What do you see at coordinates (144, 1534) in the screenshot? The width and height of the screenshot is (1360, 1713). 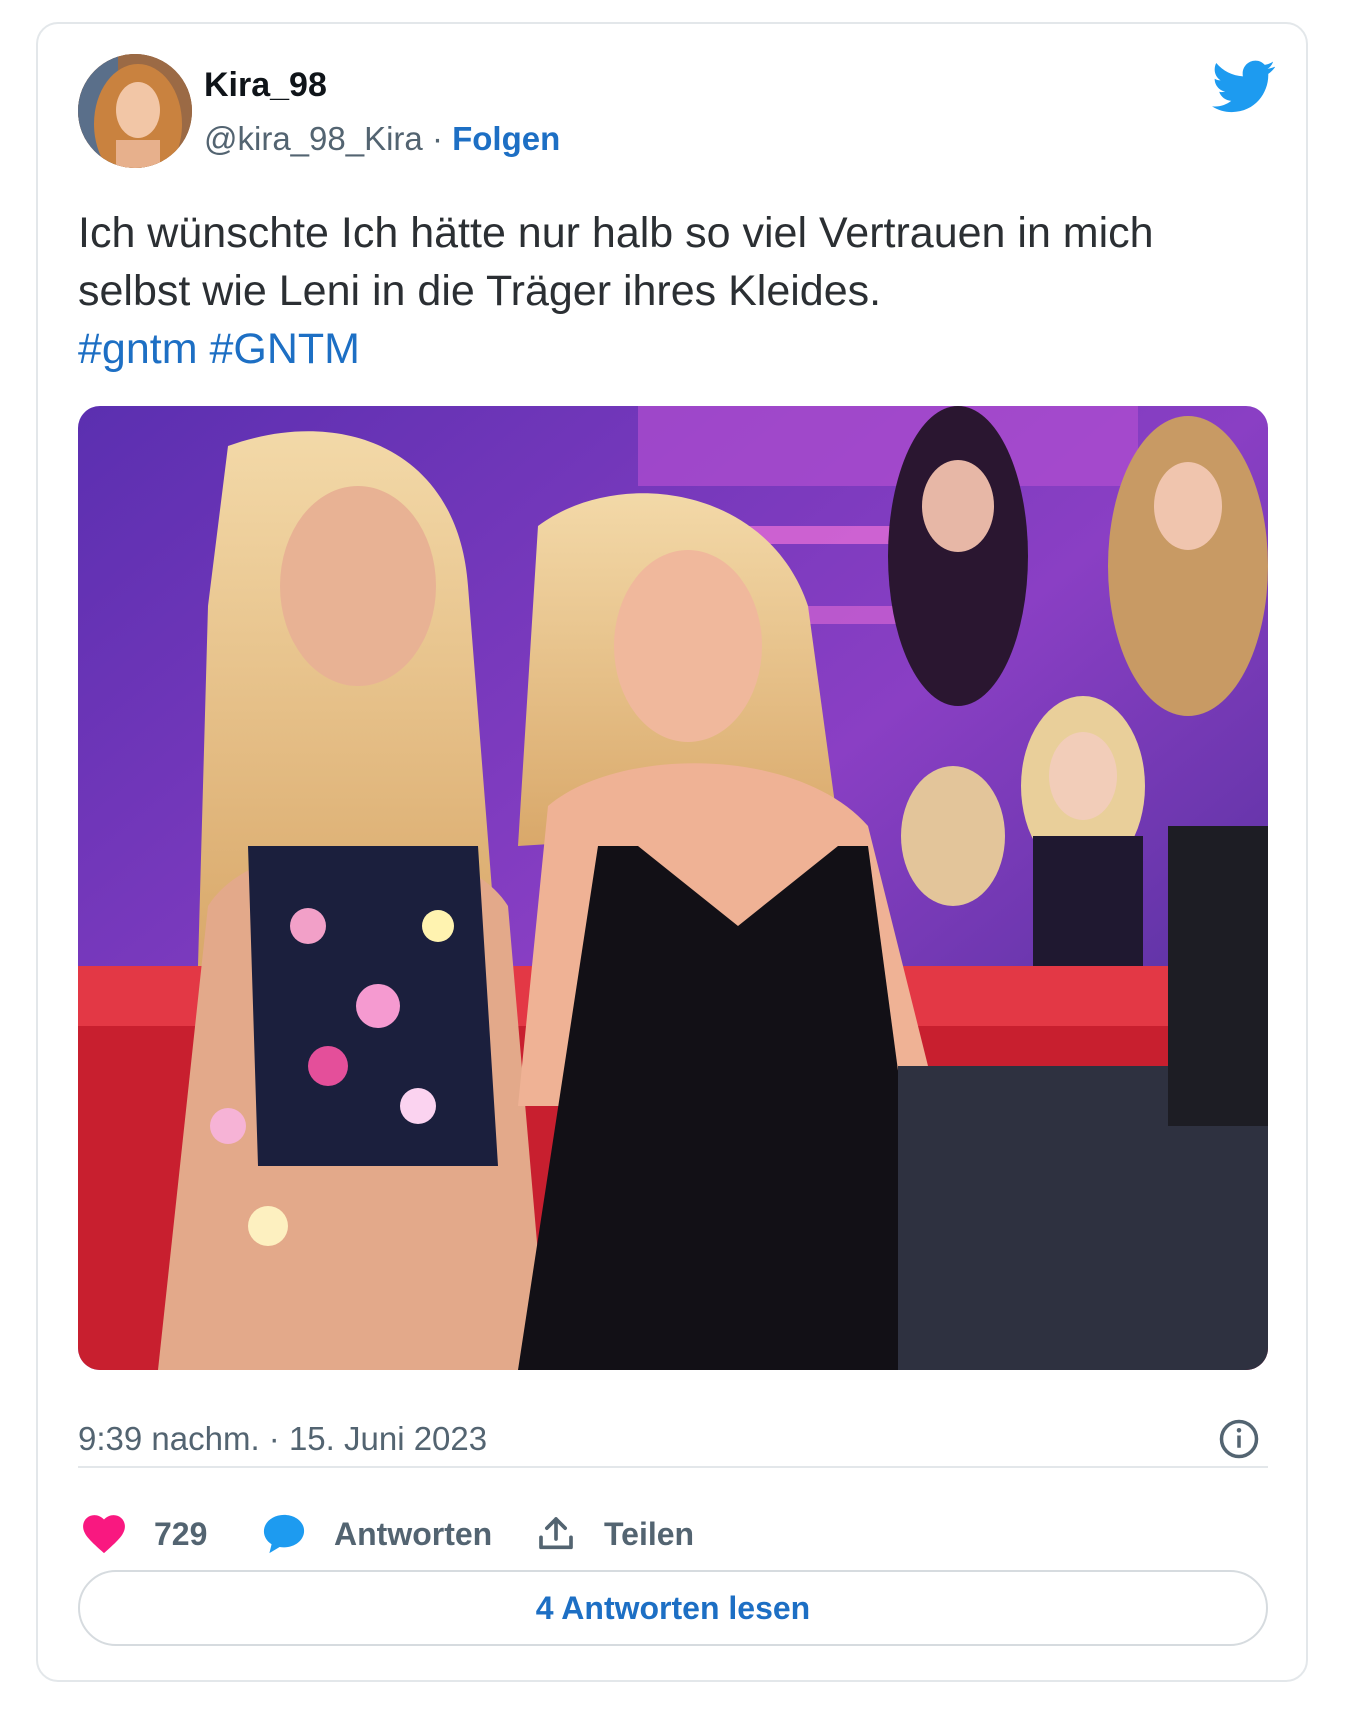 I see `like-button: 729` at bounding box center [144, 1534].